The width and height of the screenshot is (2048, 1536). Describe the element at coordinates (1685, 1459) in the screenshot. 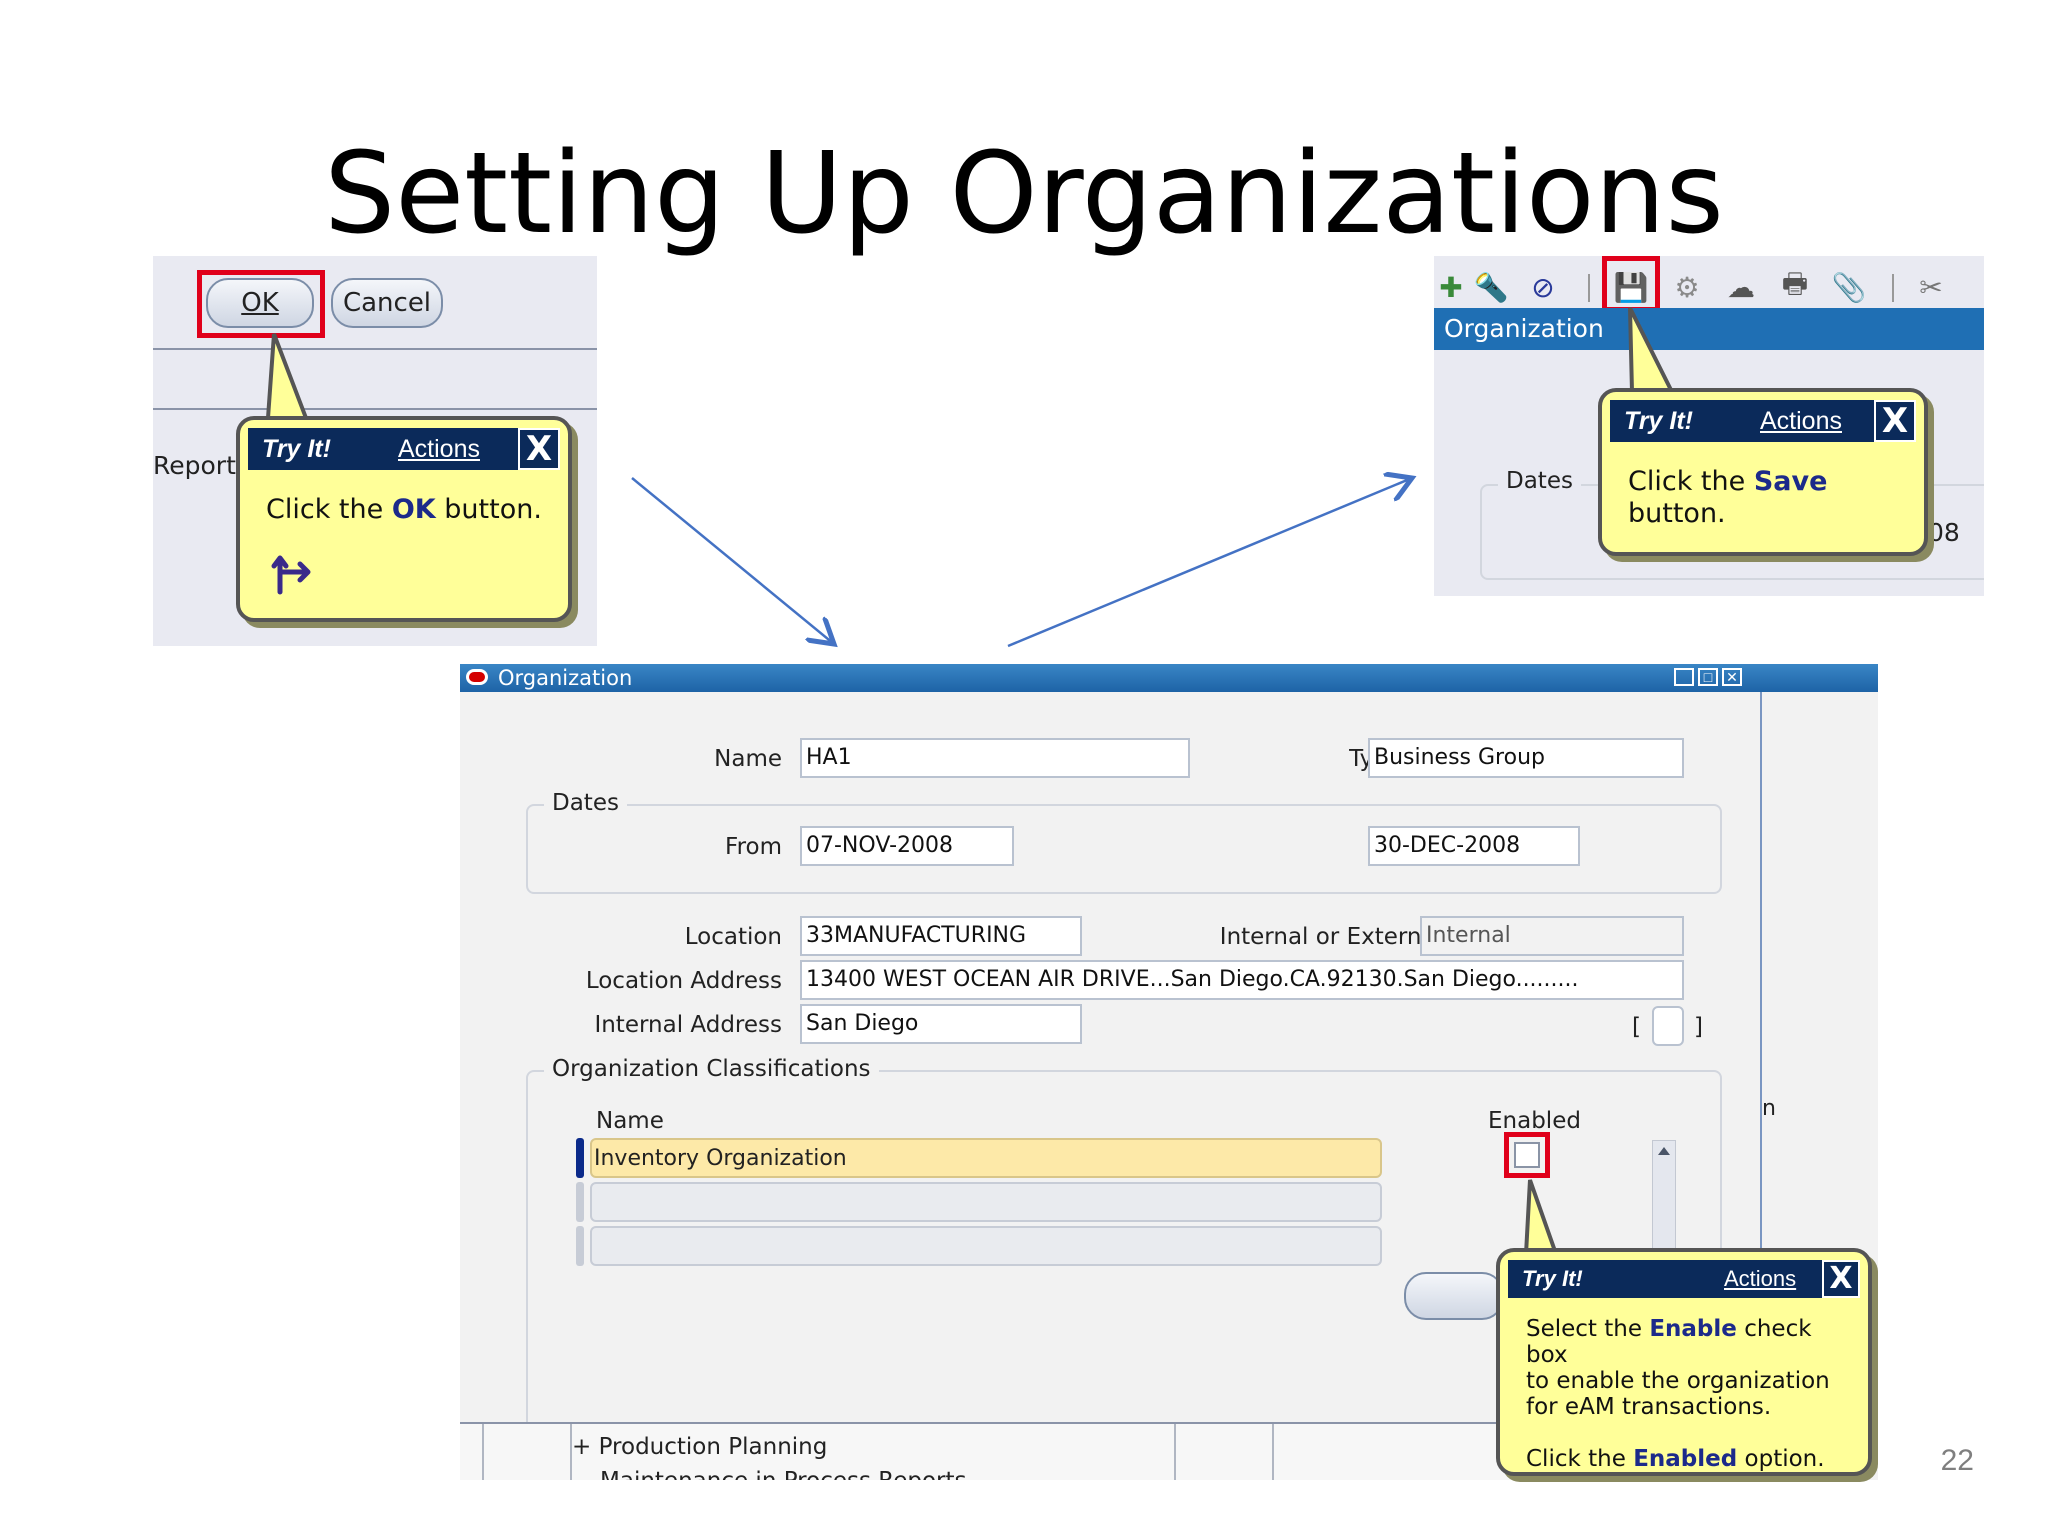

I see `callout-text-bold-2: Enabled` at that location.